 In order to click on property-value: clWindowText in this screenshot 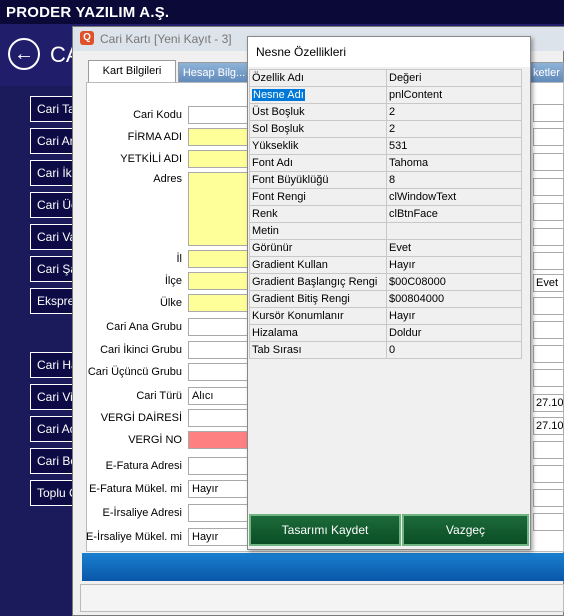, I will do `click(454, 197)`.